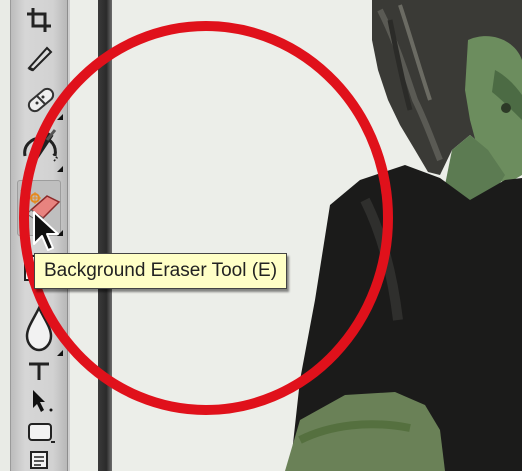 This screenshot has height=471, width=522. I want to click on shape-icon, so click(41, 433).